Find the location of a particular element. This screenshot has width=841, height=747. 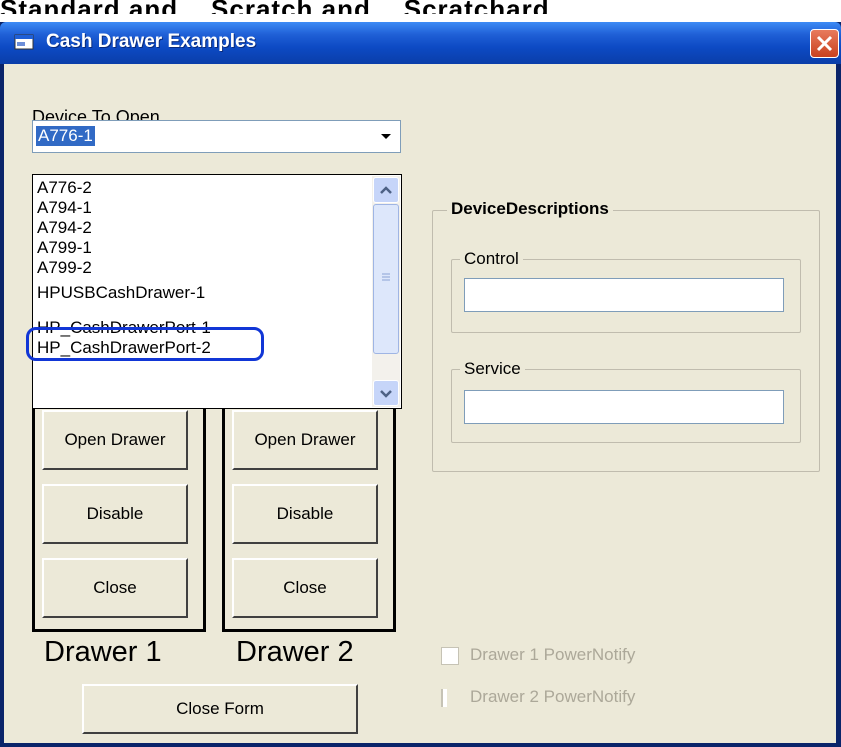

device-combobox-button is located at coordinates (386, 136).